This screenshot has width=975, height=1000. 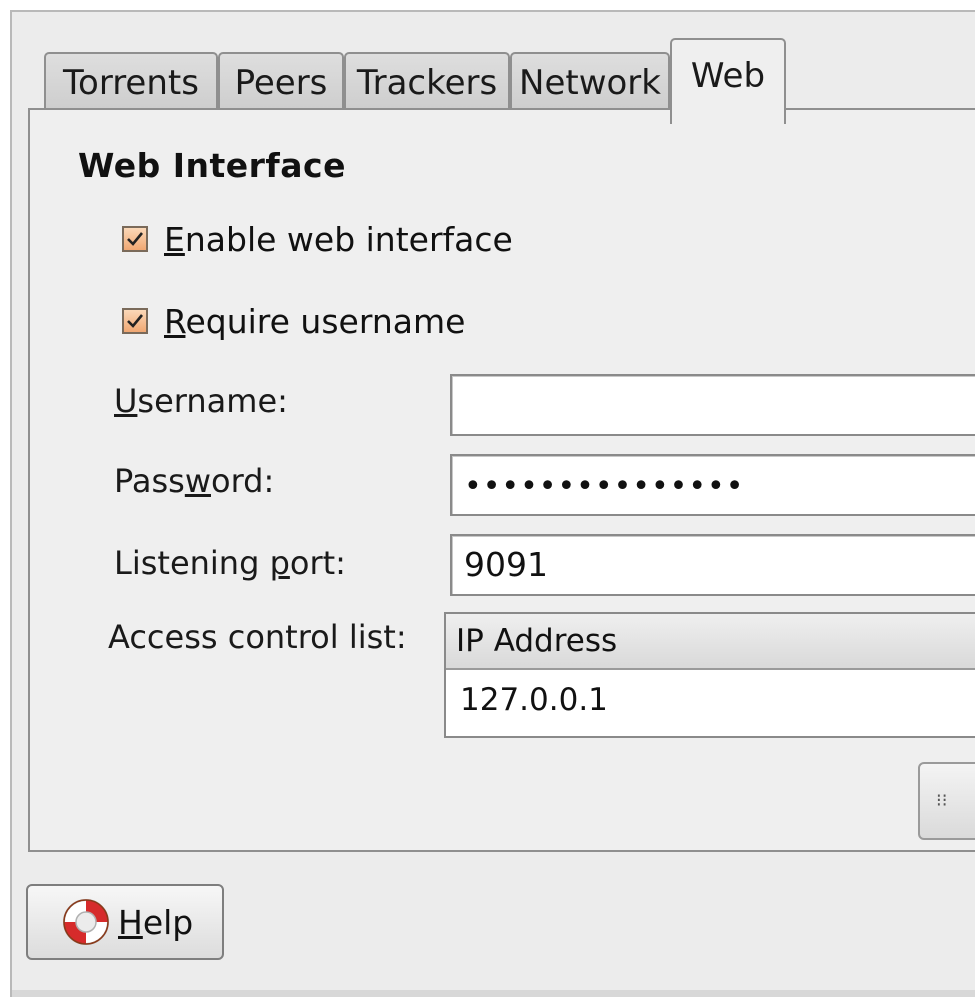 I want to click on access-control-list-label: Access control list:, so click(x=257, y=637).